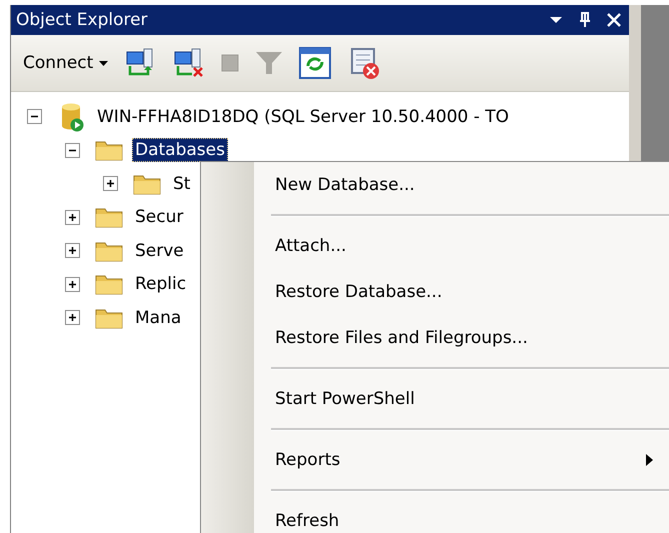 This screenshot has width=669, height=533. What do you see at coordinates (303, 116) in the screenshot?
I see `tree-item: WIN-FFHA8ID18DQ (SQL Server 10.50.4000 - TO` at bounding box center [303, 116].